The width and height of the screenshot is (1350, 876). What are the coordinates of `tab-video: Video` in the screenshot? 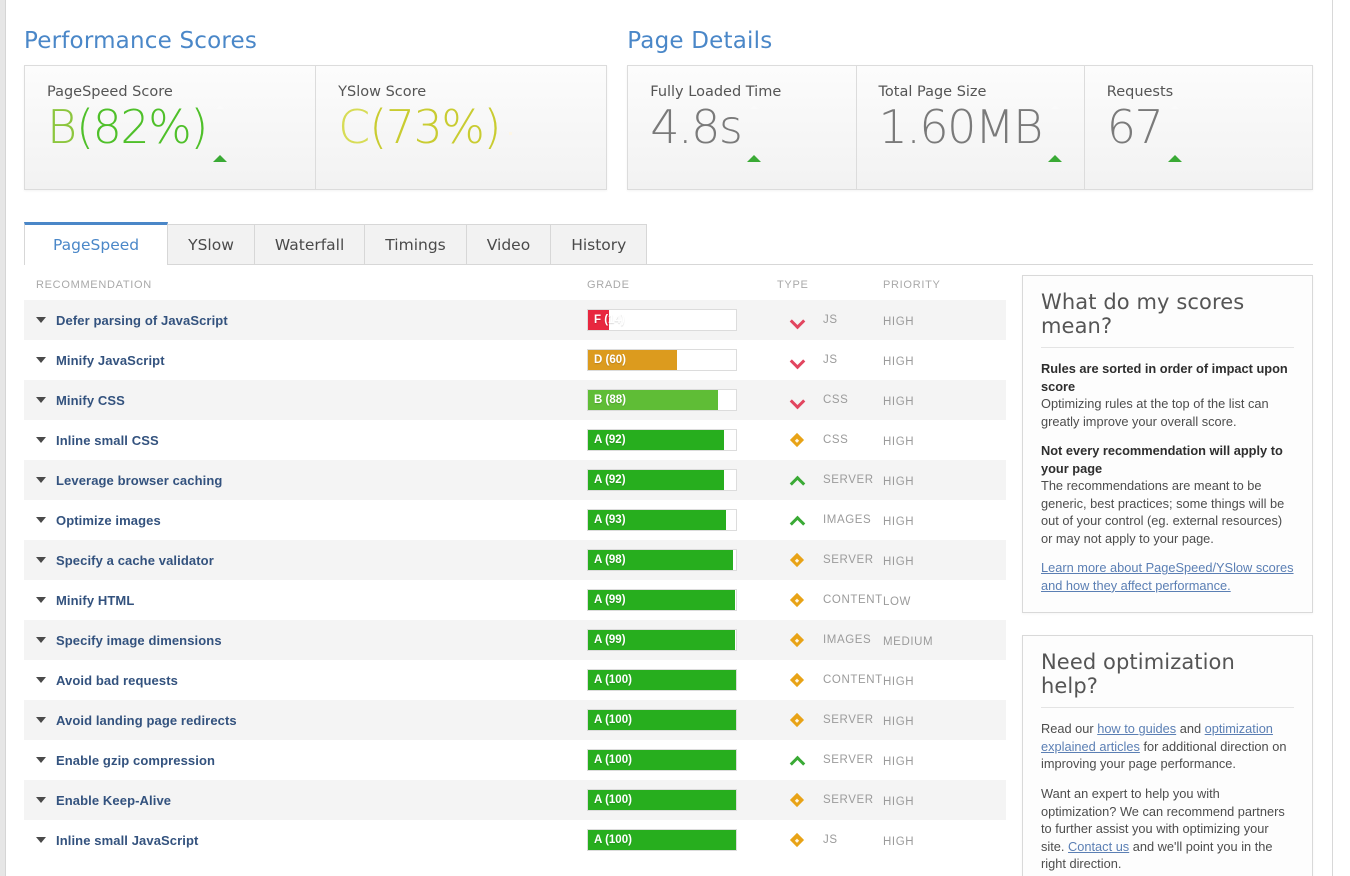 It's located at (508, 244).